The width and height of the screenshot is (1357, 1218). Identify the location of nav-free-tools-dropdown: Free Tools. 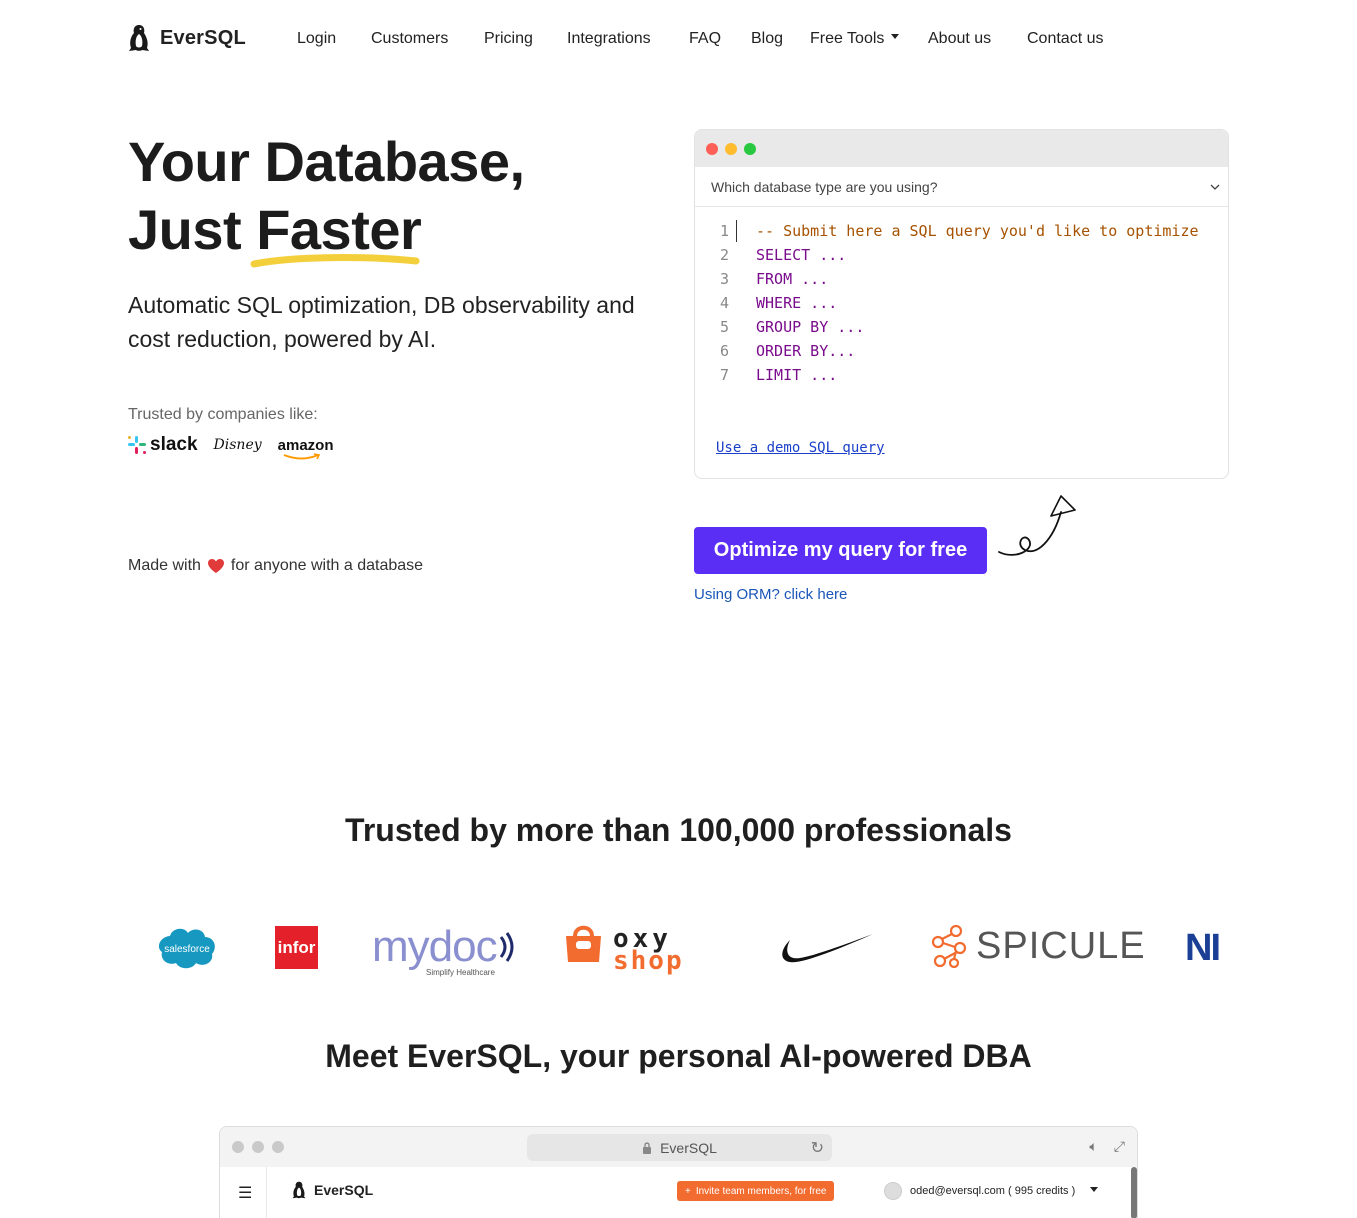
(855, 39).